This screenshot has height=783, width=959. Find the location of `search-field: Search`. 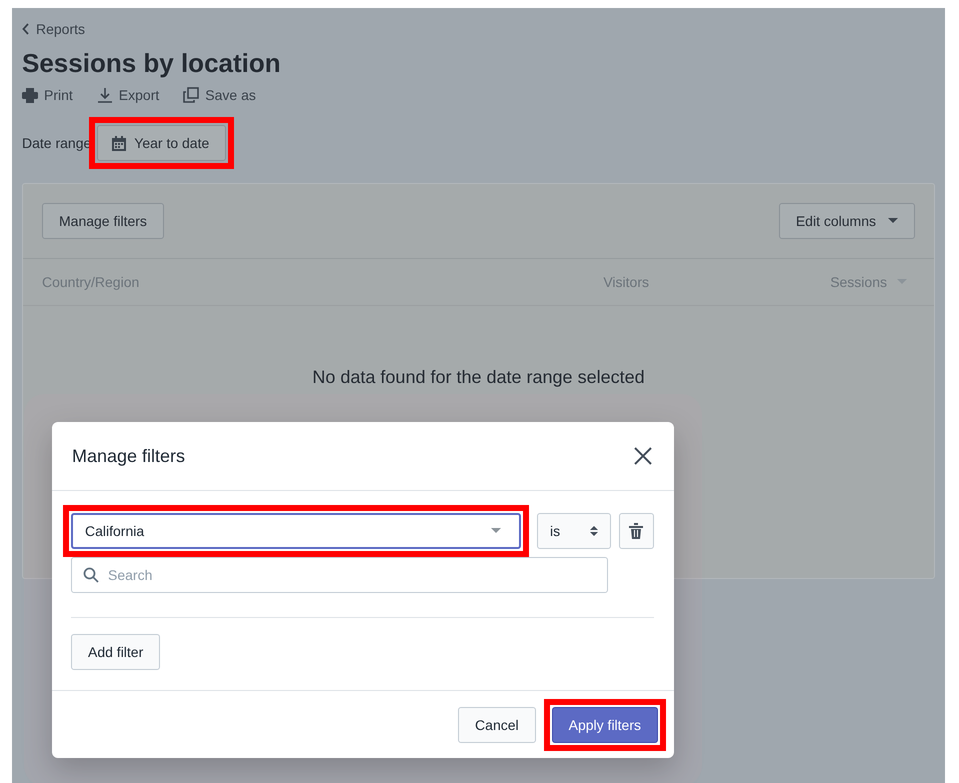

search-field: Search is located at coordinates (339, 575).